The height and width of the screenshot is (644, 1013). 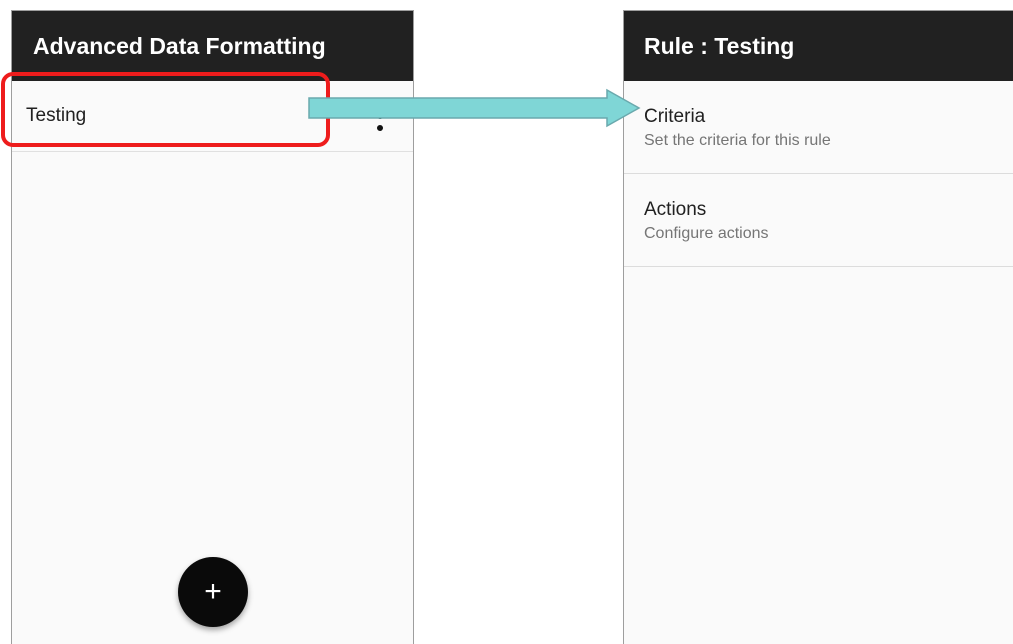 I want to click on criteria-summary: Set the criteria for this rule, so click(x=737, y=140).